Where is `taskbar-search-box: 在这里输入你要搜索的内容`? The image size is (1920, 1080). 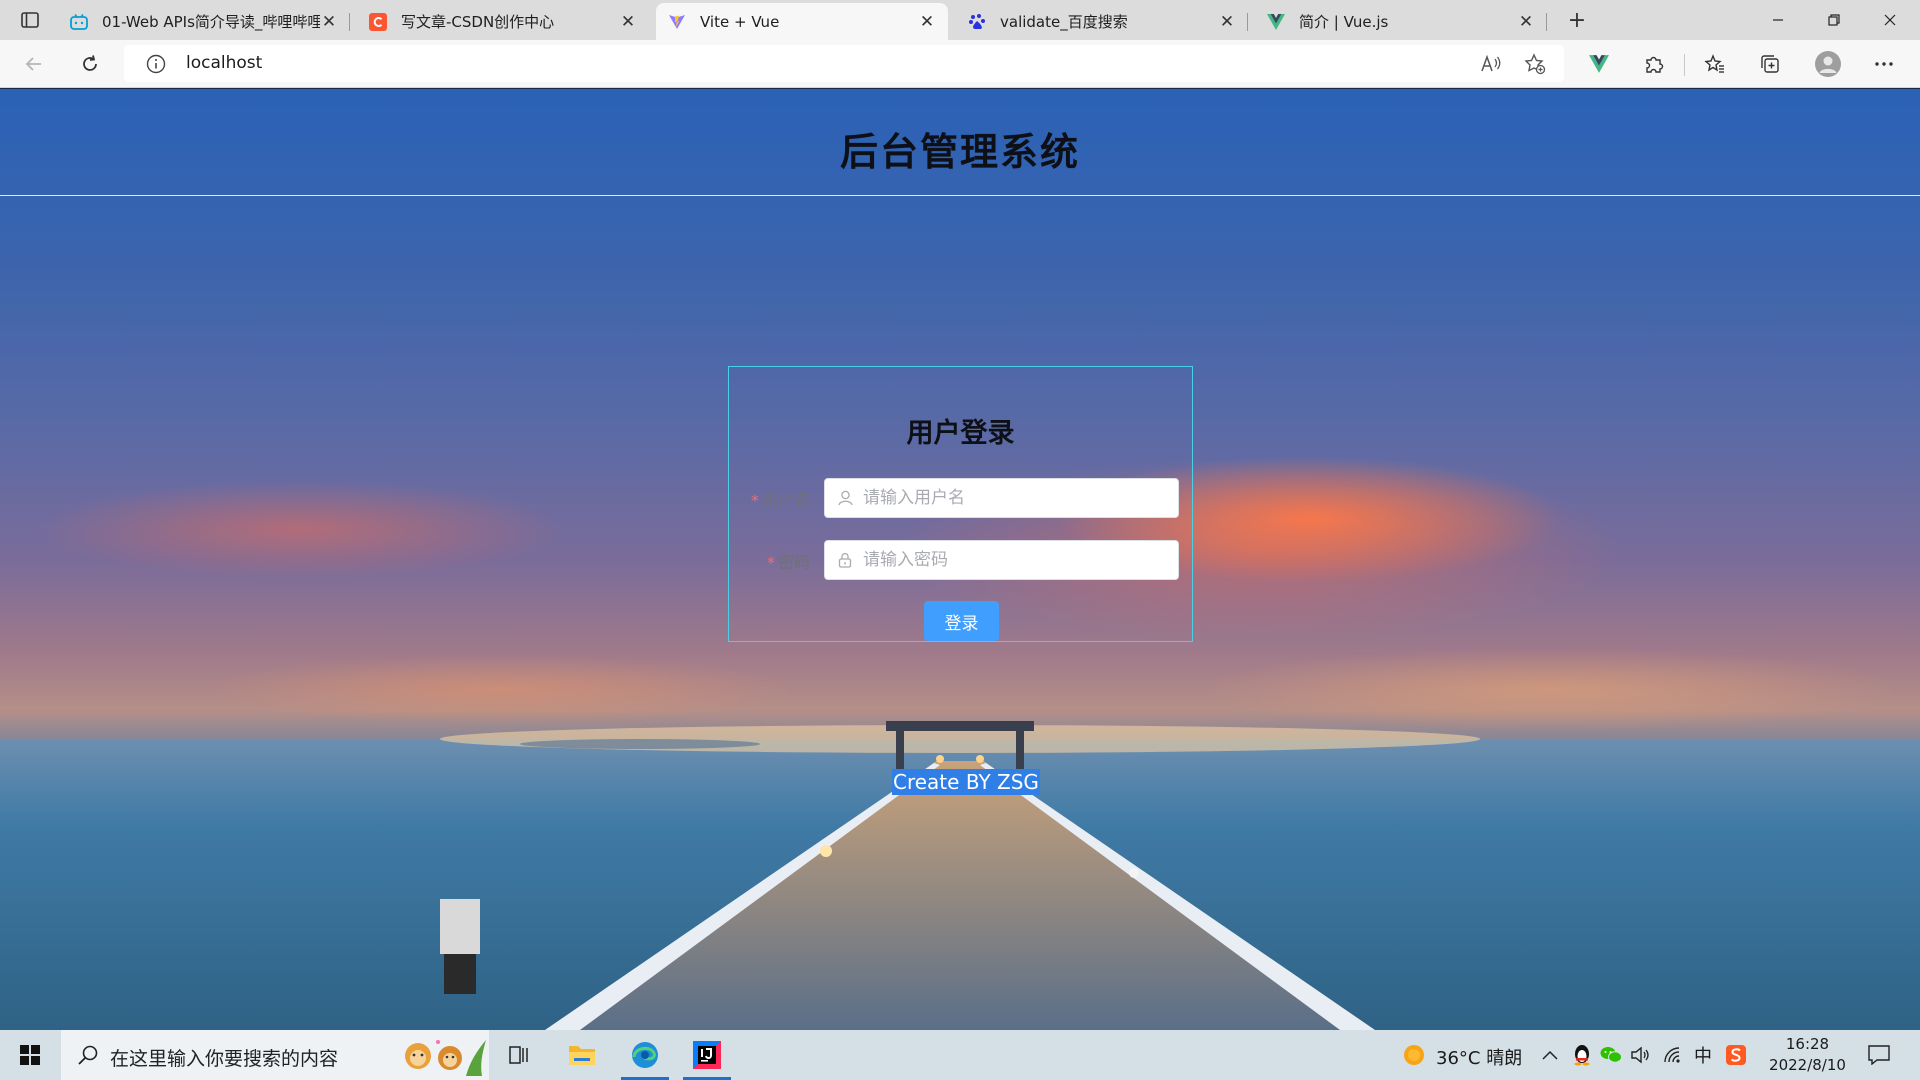 taskbar-search-box: 在这里输入你要搜索的内容 is located at coordinates (275, 1055).